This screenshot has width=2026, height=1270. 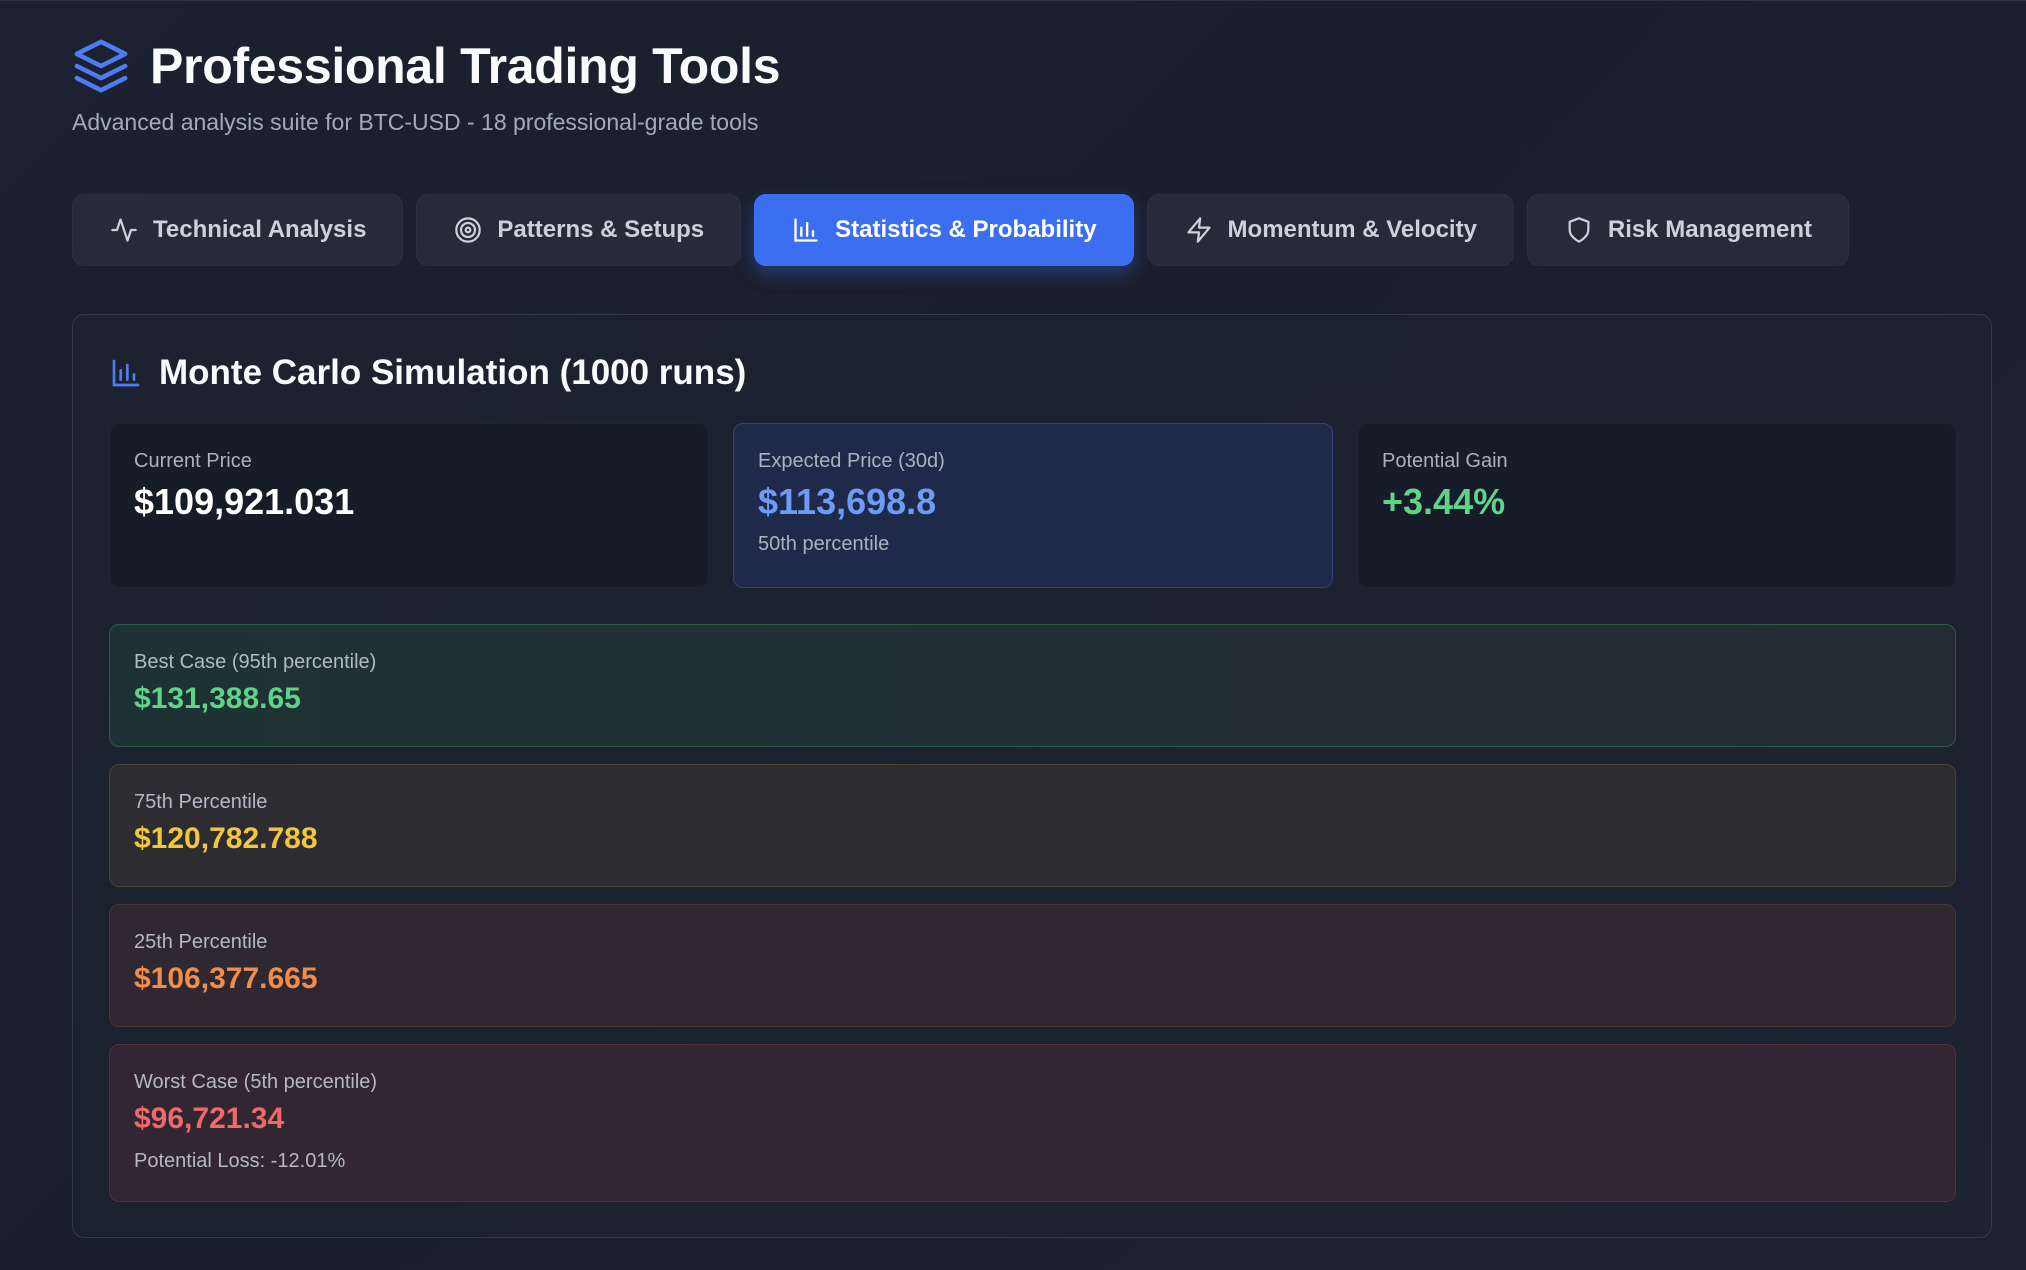 What do you see at coordinates (1032, 685) in the screenshot?
I see `best-case-row: Best Case (95th percentile) $131,388.65` at bounding box center [1032, 685].